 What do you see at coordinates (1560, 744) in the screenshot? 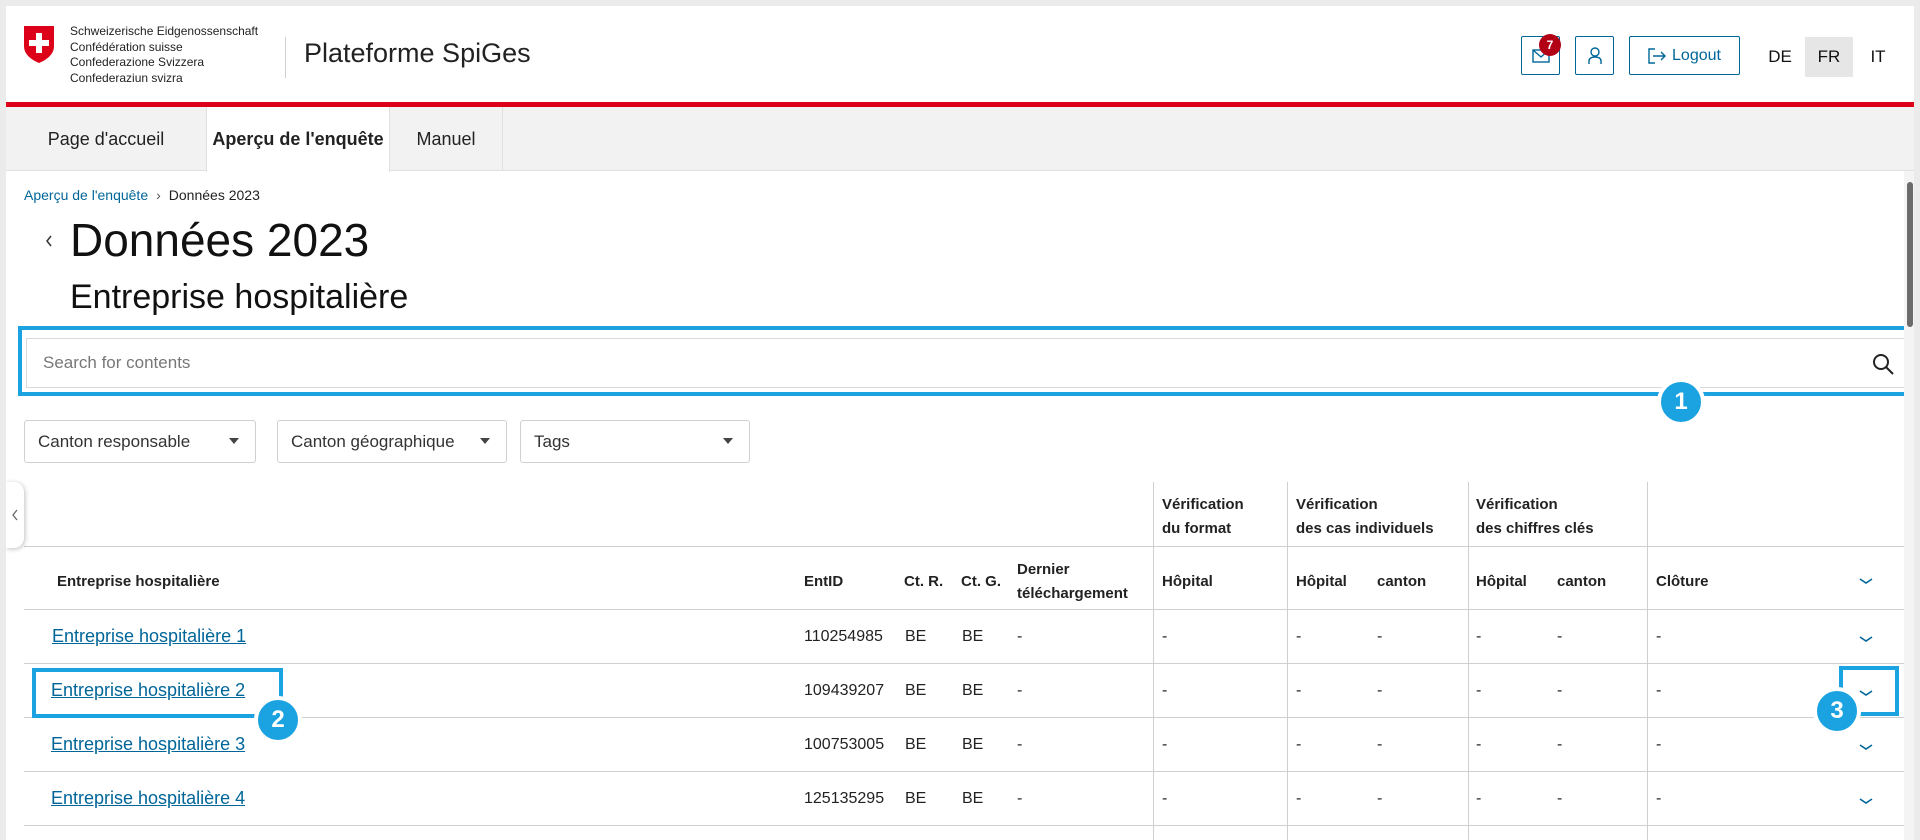
I see `row-3-figures-canton: -` at bounding box center [1560, 744].